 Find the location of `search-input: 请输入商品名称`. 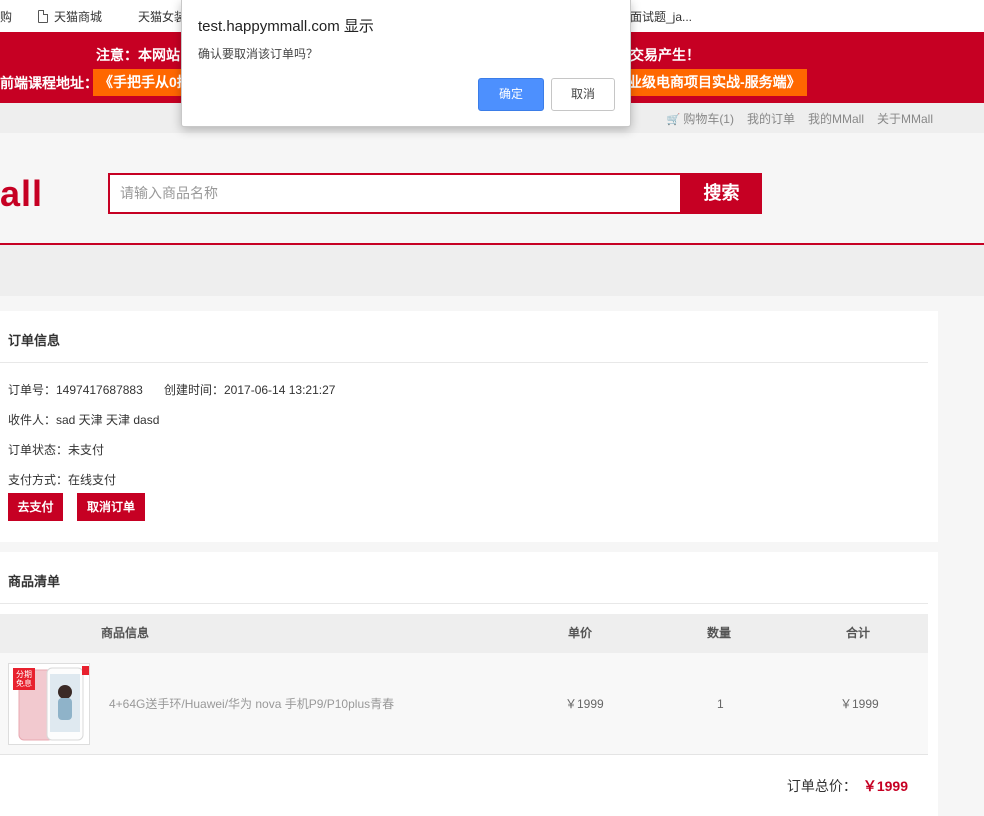

search-input: 请输入商品名称 is located at coordinates (395, 193).